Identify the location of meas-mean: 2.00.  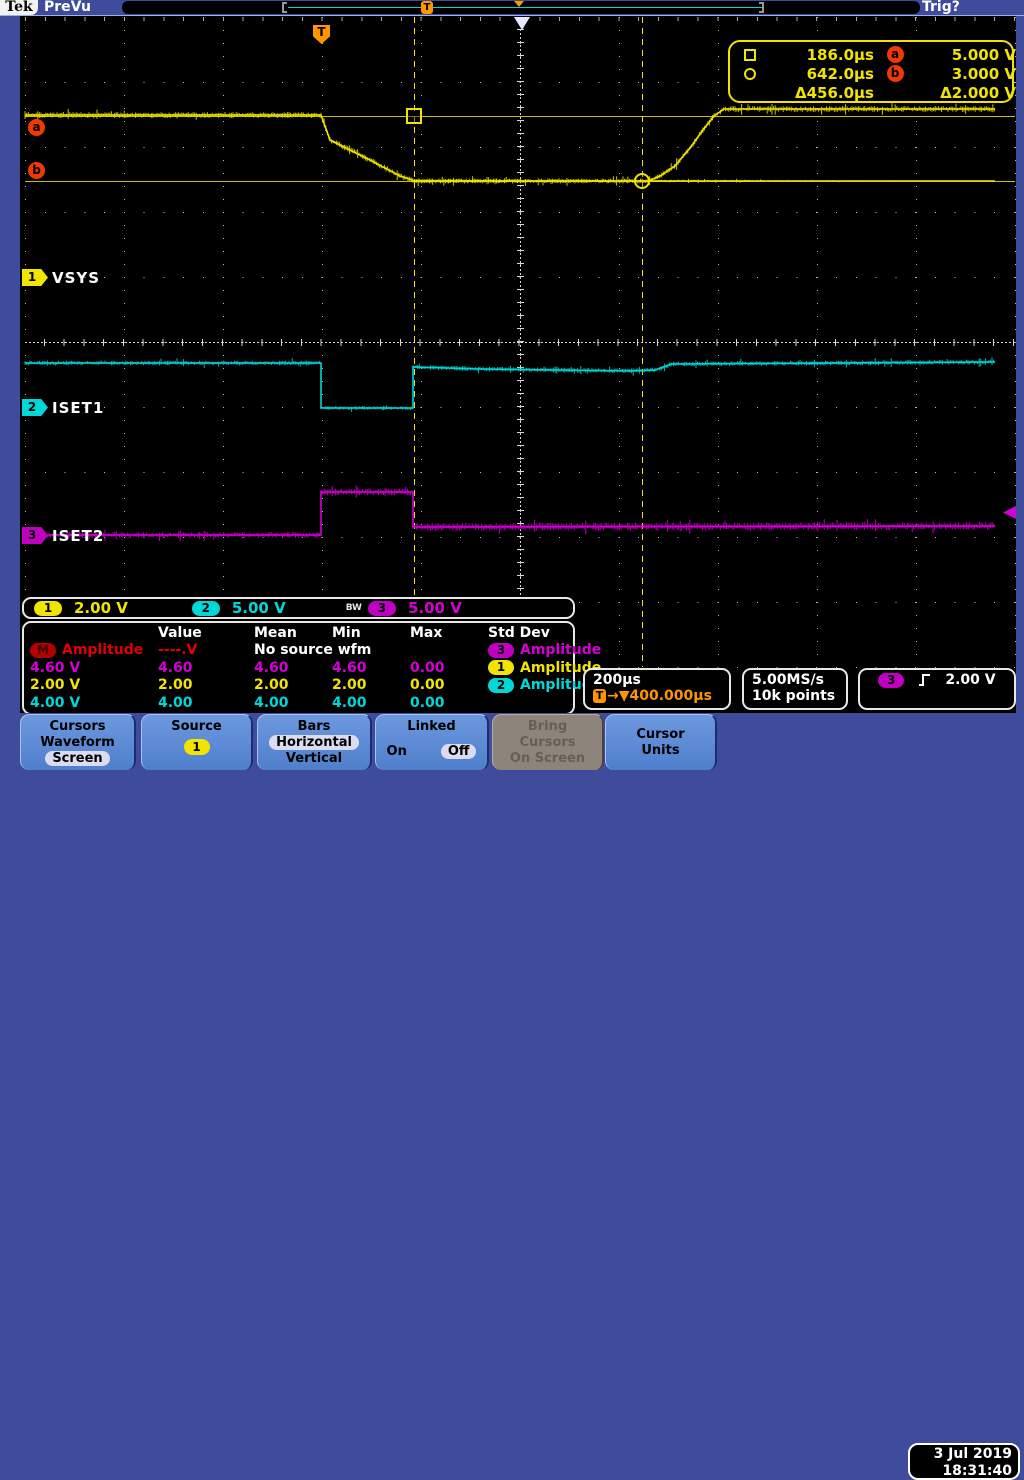
(175, 685).